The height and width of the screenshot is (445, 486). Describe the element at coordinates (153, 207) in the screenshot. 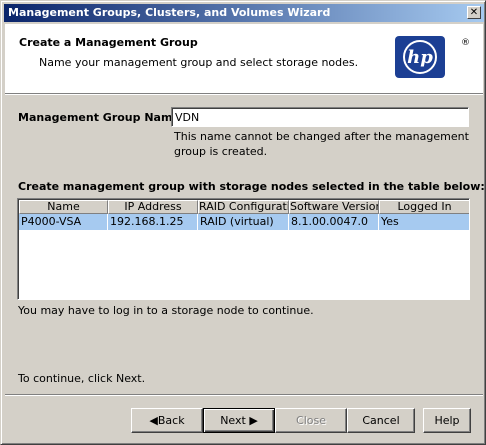

I see `column-header-ip: IP Address` at that location.